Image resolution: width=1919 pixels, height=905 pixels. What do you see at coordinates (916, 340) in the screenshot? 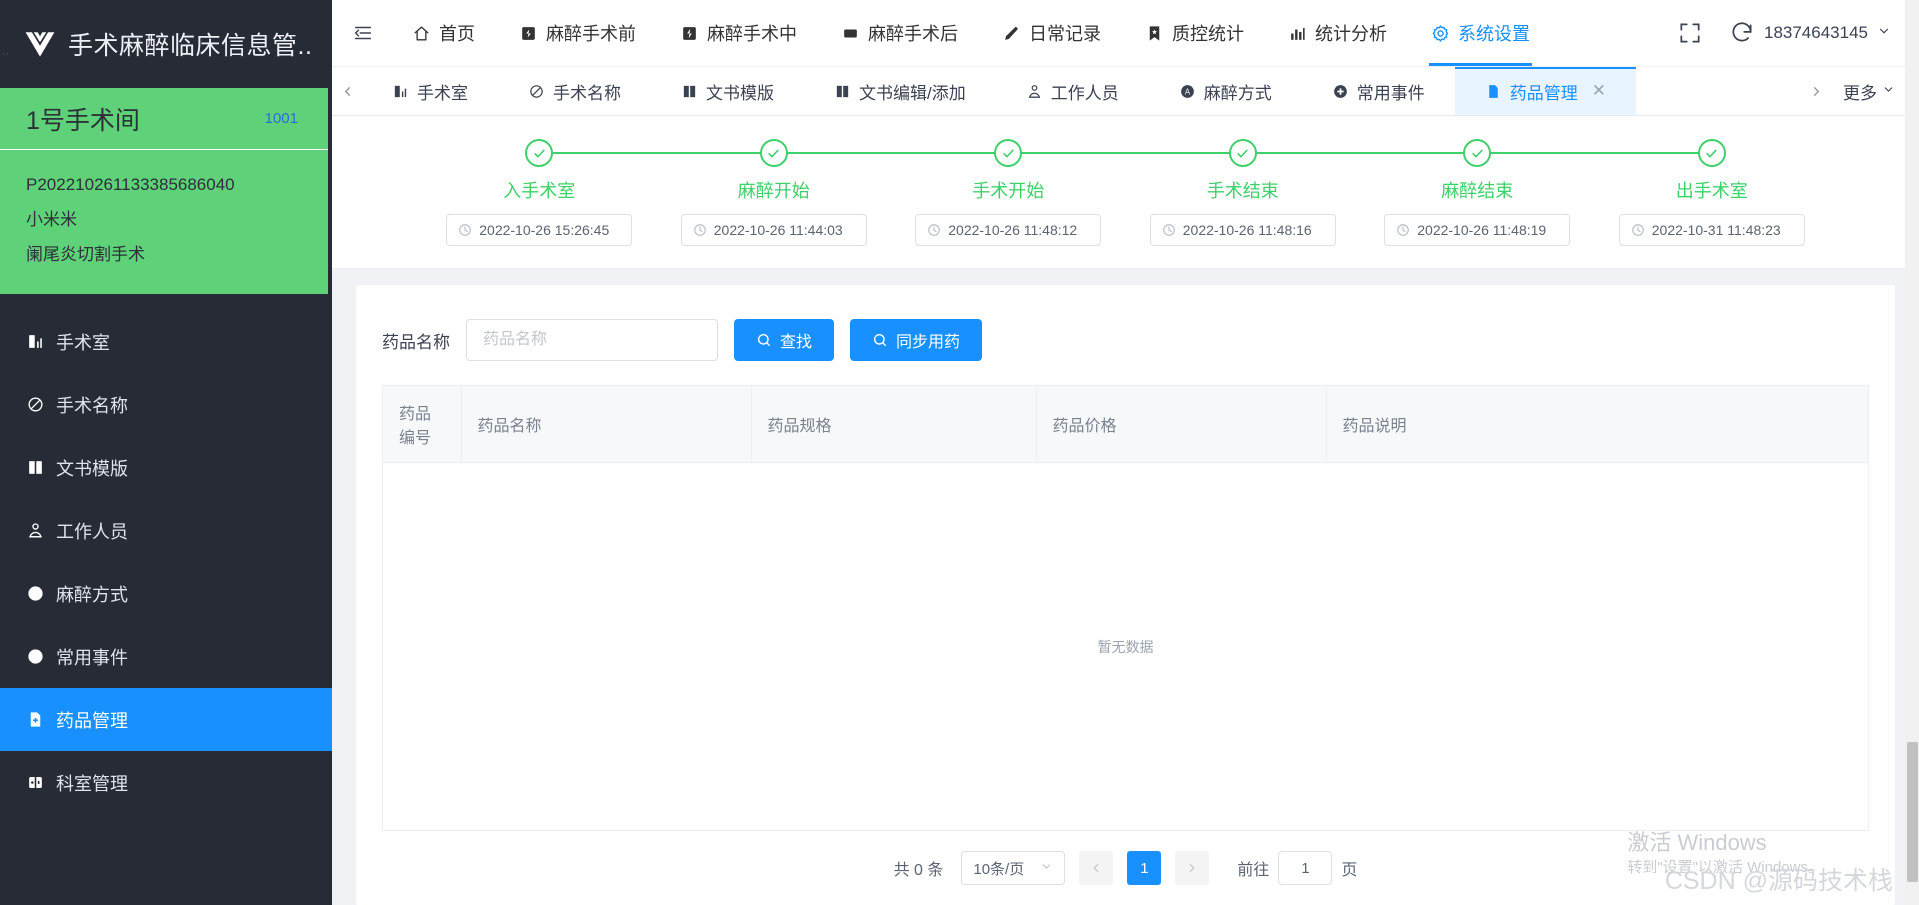
I see `sync-drug-button: 同步用药` at bounding box center [916, 340].